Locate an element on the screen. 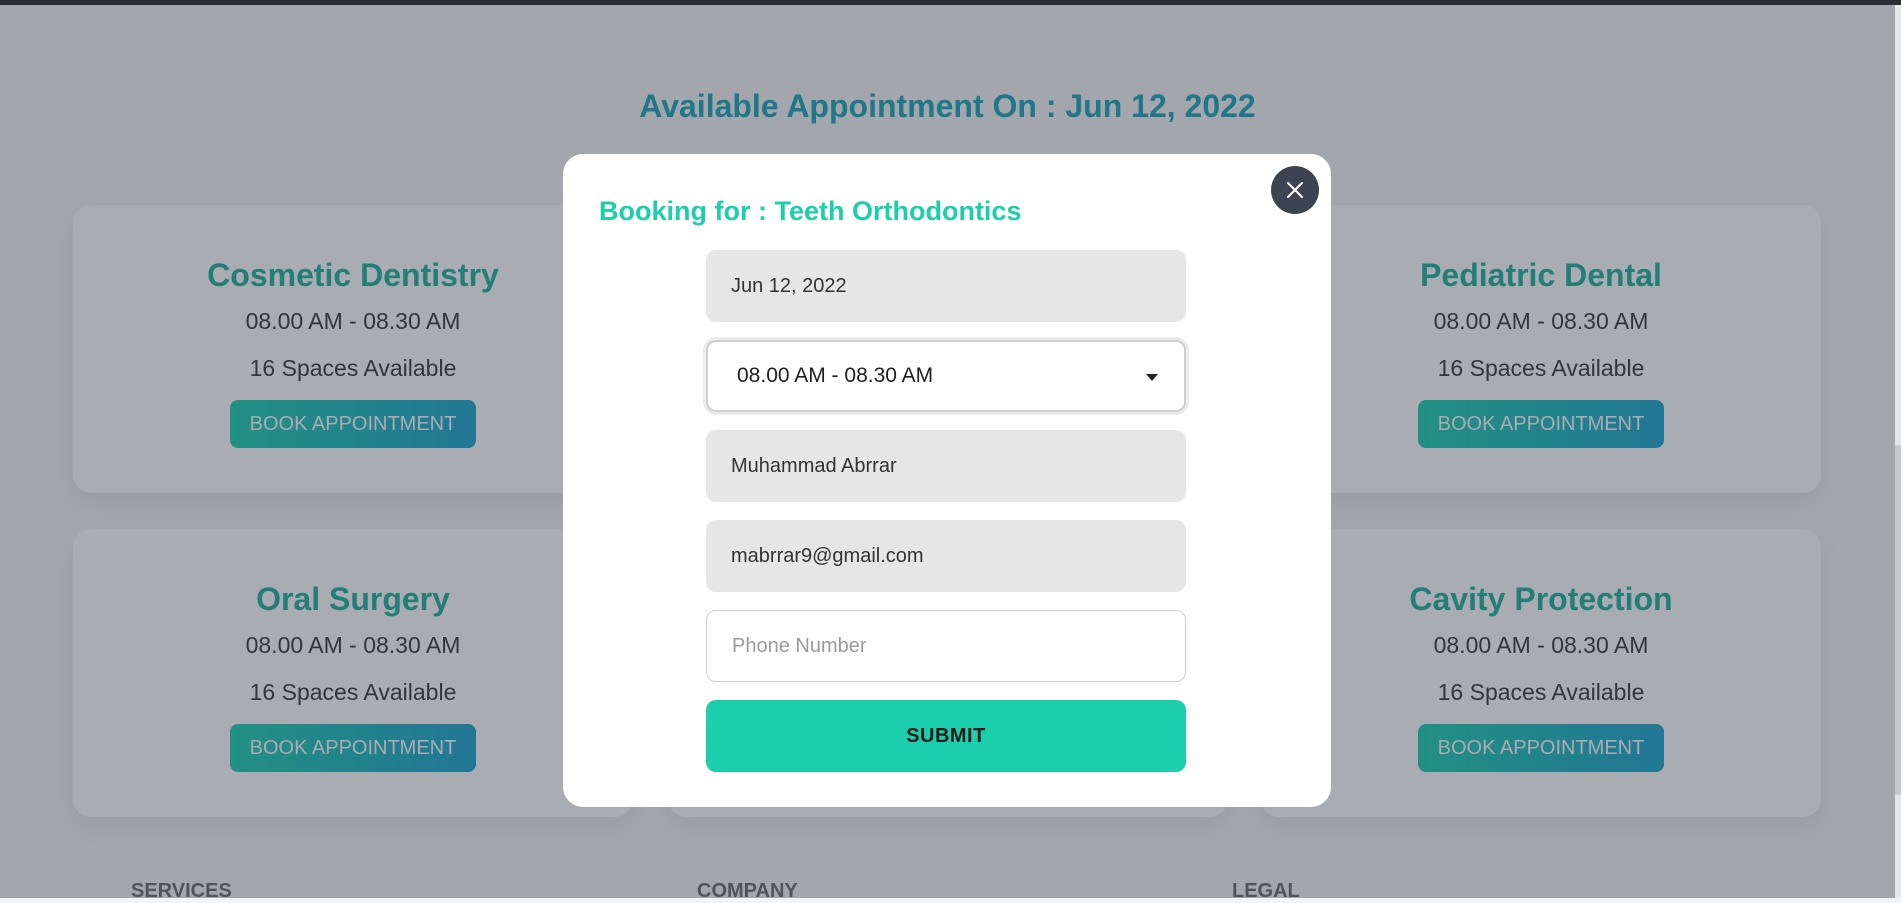 The image size is (1901, 903). close-button is located at coordinates (1295, 190).